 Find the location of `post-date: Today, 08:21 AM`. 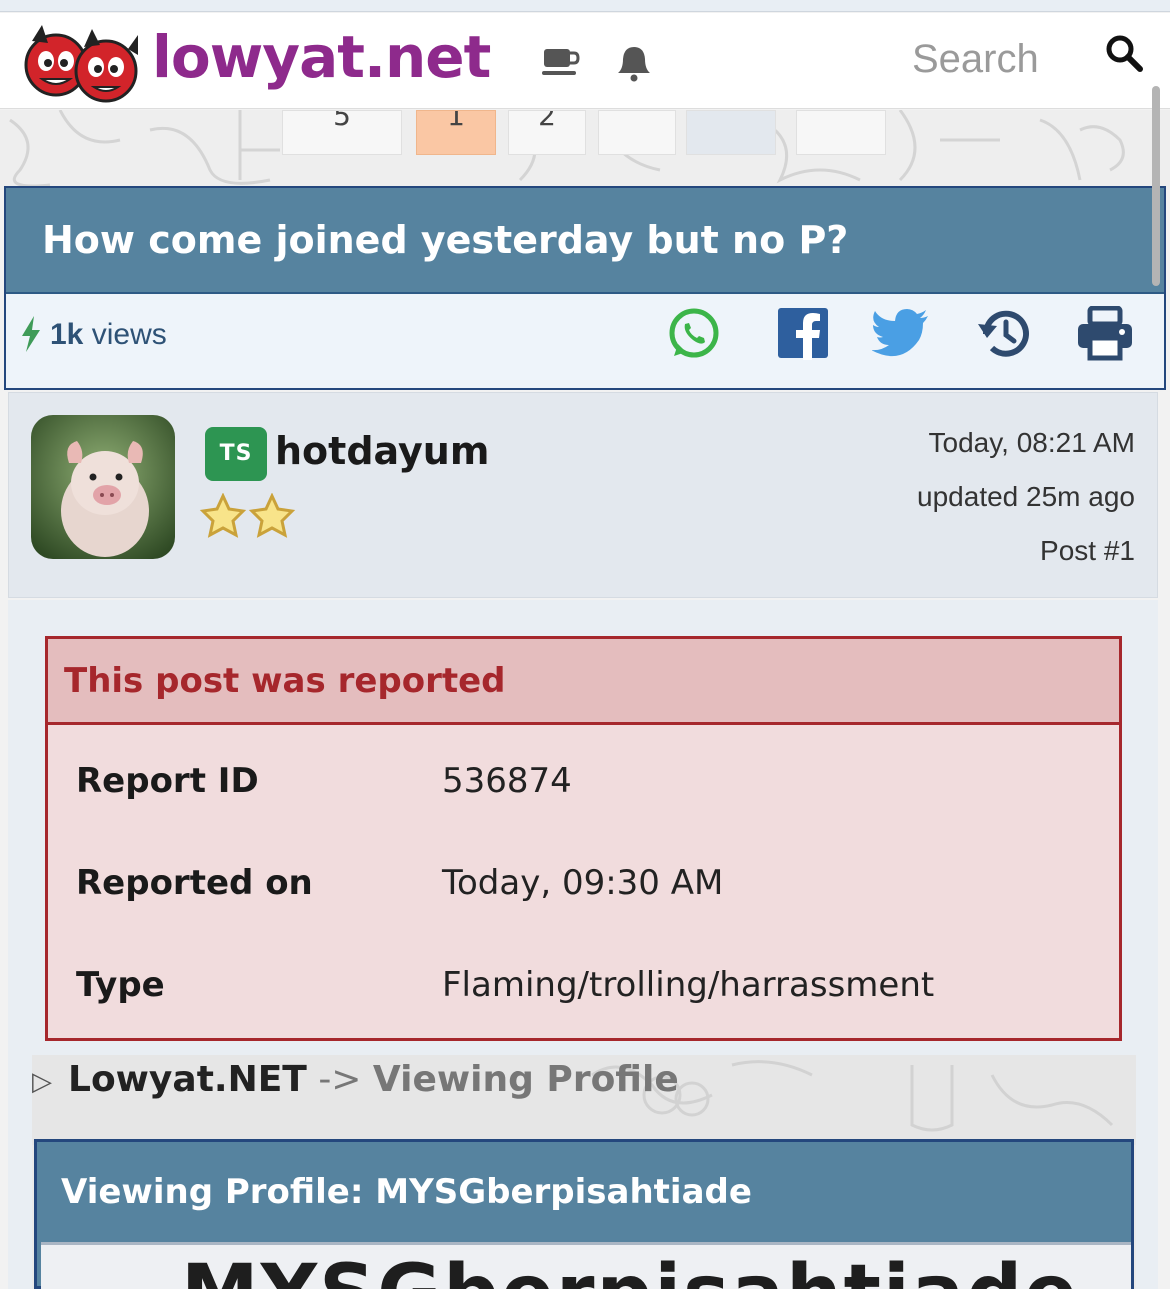

post-date: Today, 08:21 AM is located at coordinates (1032, 442).